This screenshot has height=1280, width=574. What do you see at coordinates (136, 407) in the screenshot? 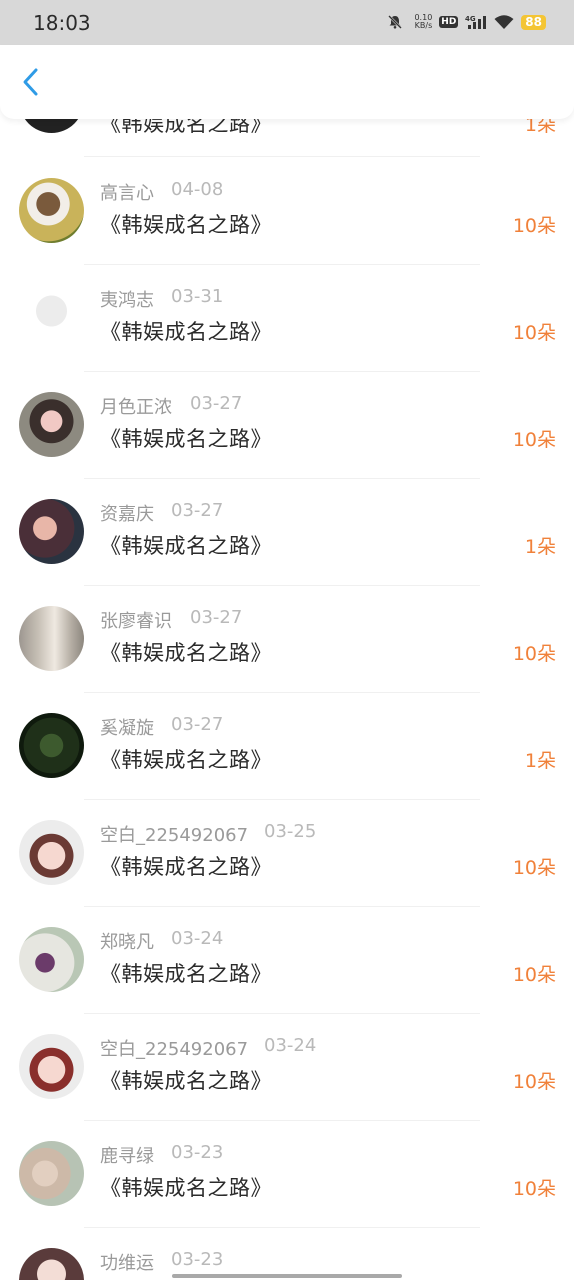
I see `user-name: 月色正浓` at bounding box center [136, 407].